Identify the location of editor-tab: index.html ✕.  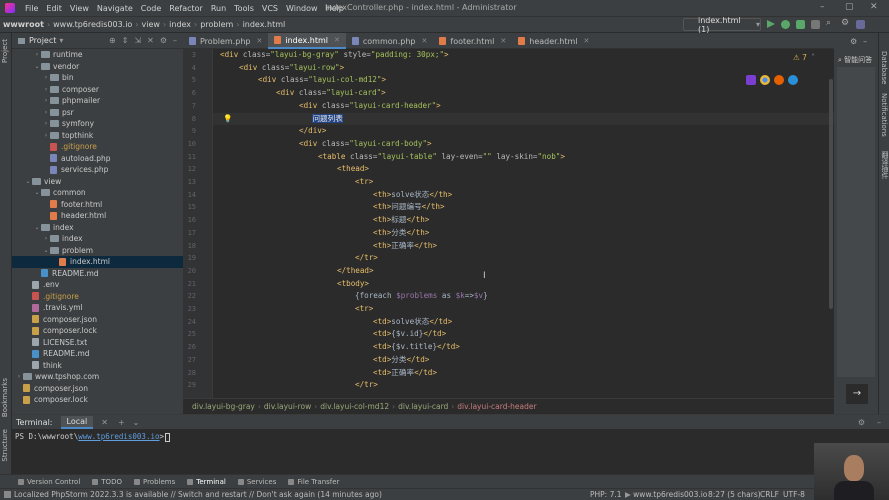
(307, 41).